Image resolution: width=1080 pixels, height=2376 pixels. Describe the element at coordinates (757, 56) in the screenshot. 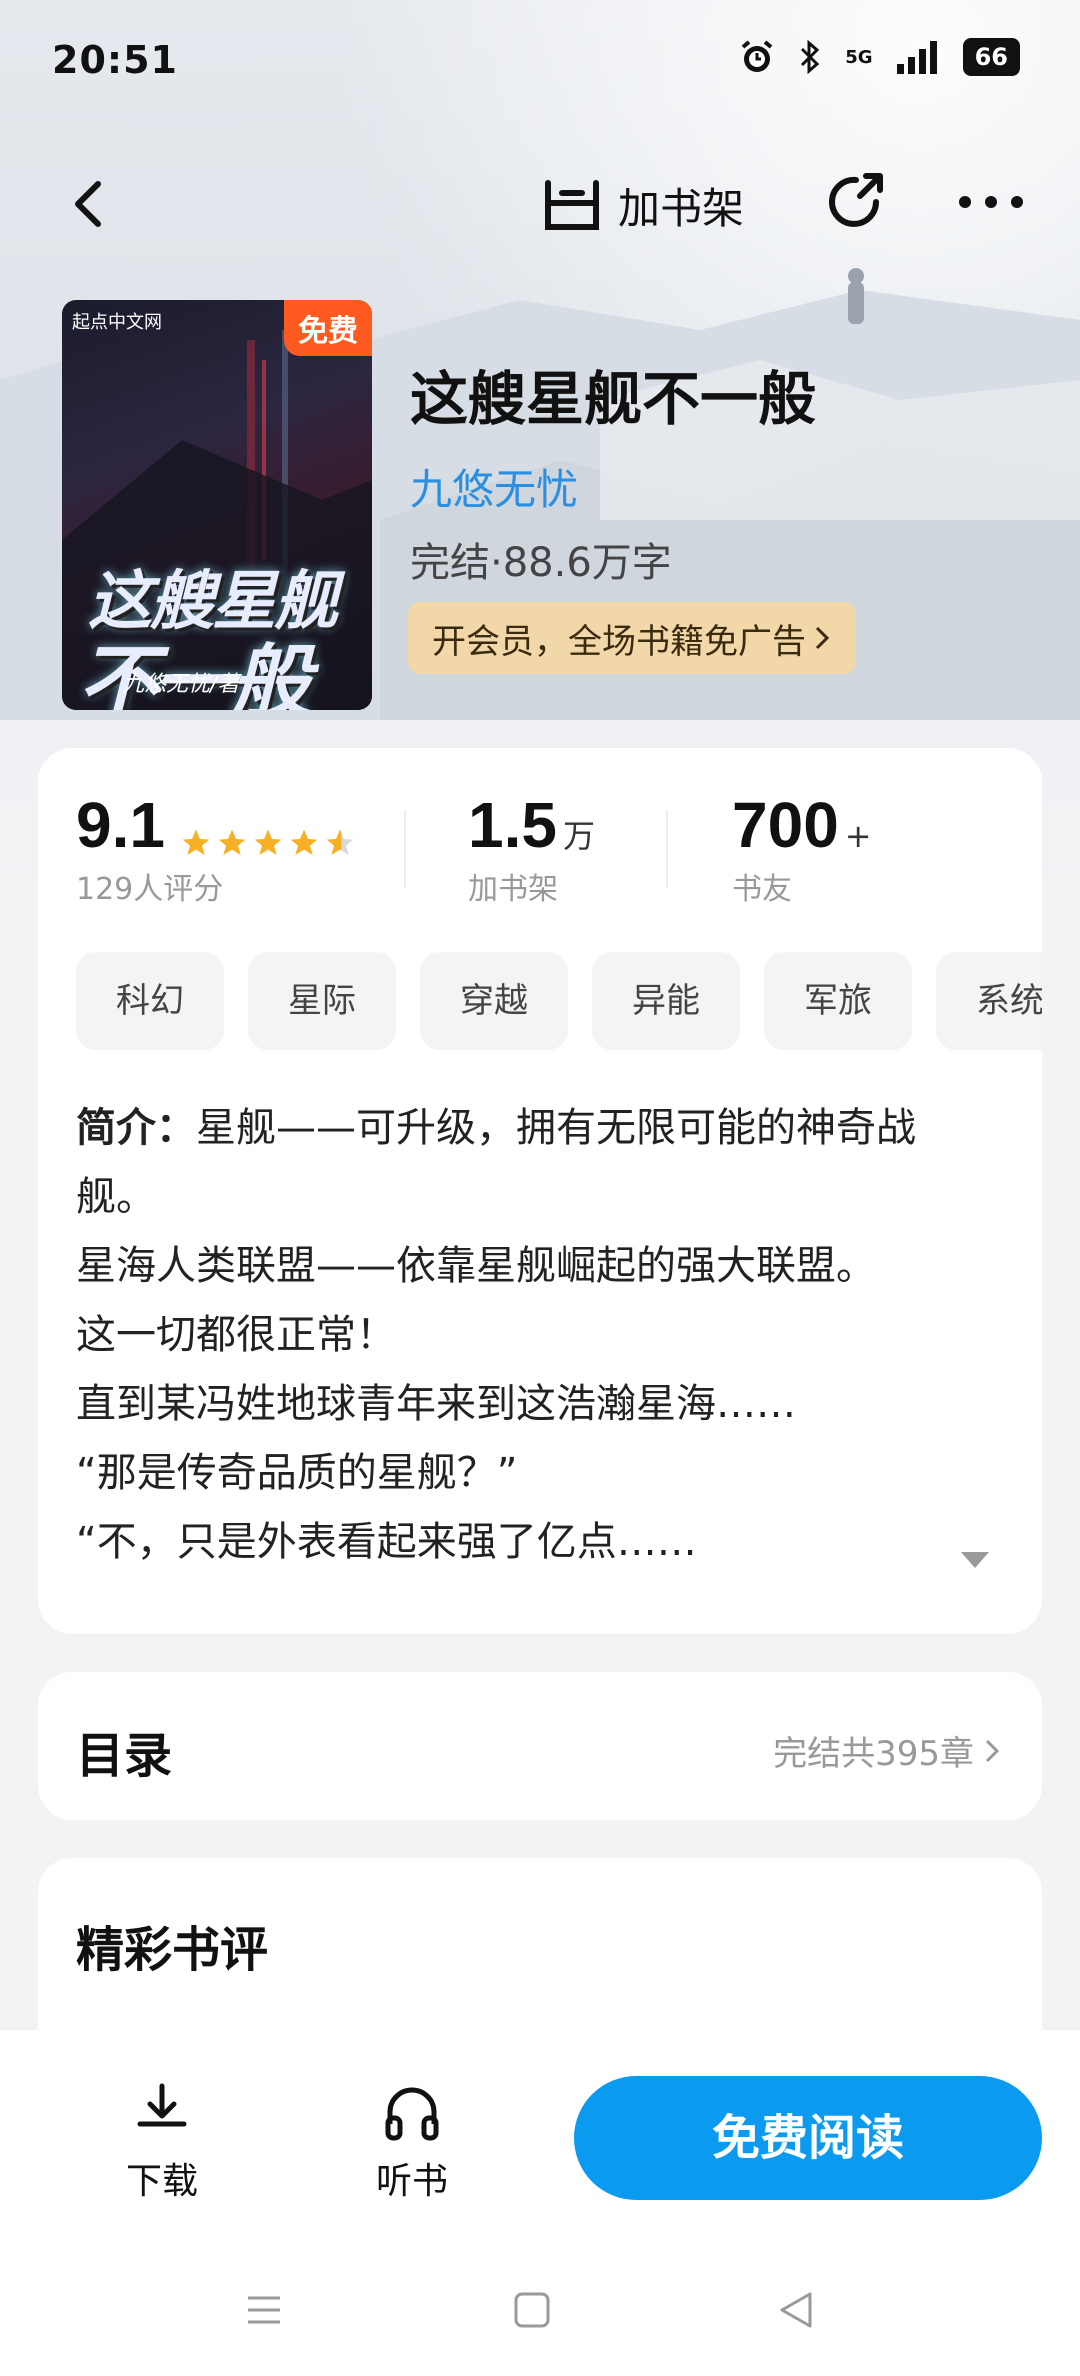

I see `alarm-icon` at that location.